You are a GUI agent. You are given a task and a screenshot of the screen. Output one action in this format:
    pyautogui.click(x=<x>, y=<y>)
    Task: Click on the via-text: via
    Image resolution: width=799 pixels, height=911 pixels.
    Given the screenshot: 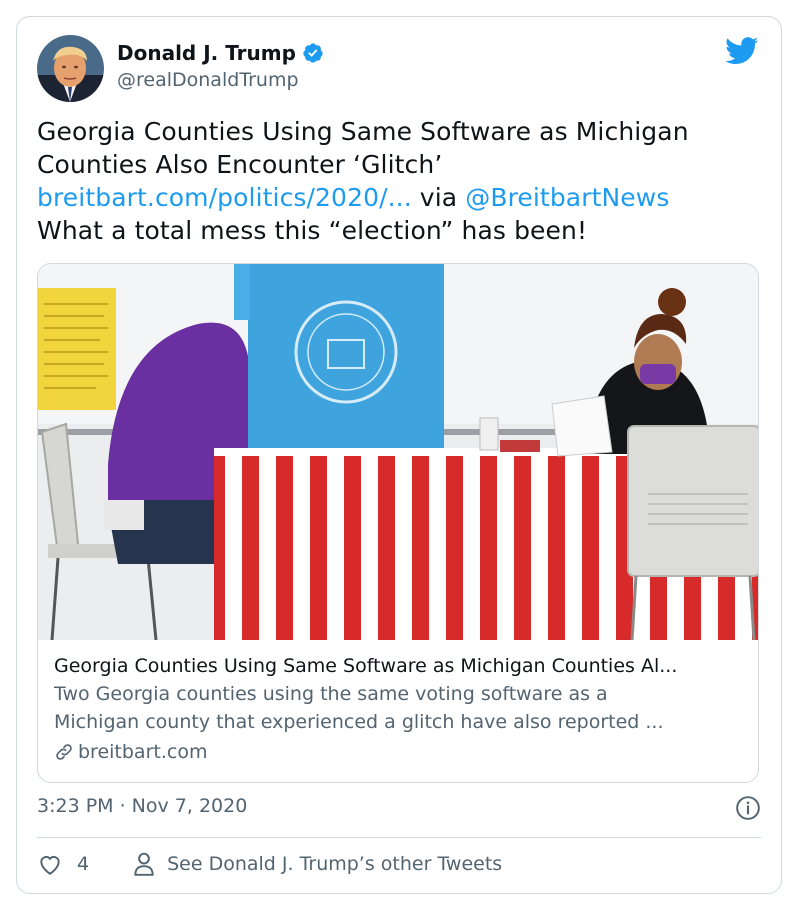 What is the action you would take?
    pyautogui.click(x=438, y=197)
    